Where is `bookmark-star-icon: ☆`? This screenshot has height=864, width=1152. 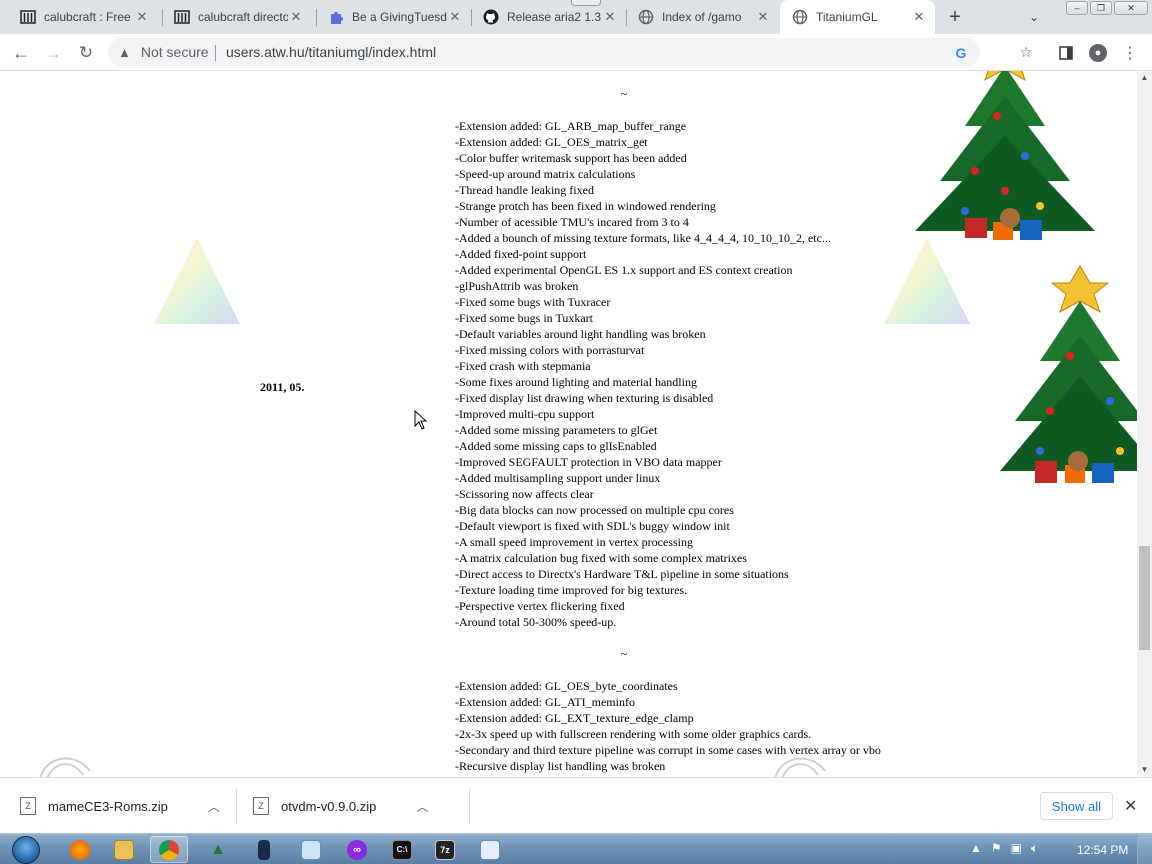
bookmark-star-icon: ☆ is located at coordinates (1026, 52).